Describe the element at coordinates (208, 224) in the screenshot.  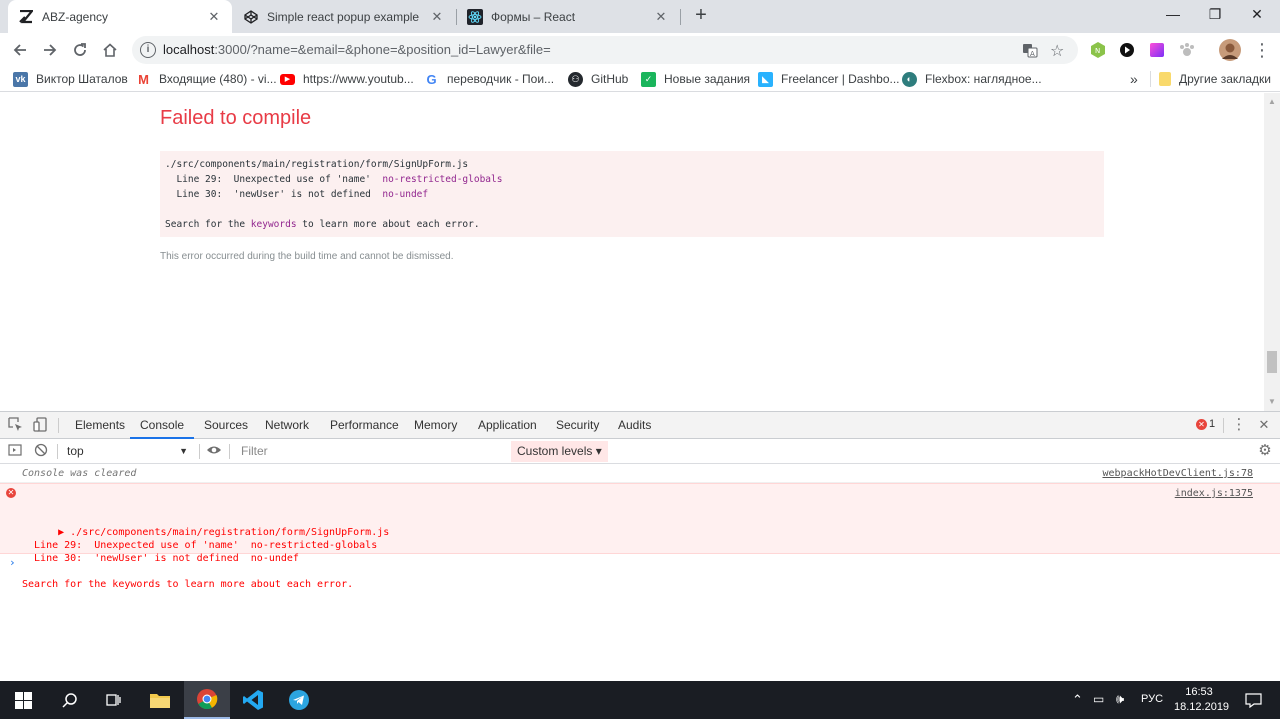
I see `hint-text: Search for the` at that location.